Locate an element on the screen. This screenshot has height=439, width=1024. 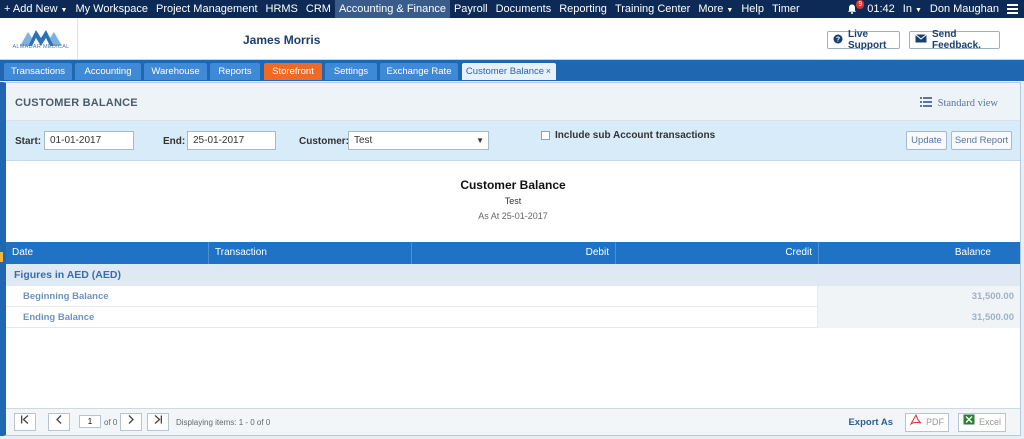
next-page-button is located at coordinates (131, 422).